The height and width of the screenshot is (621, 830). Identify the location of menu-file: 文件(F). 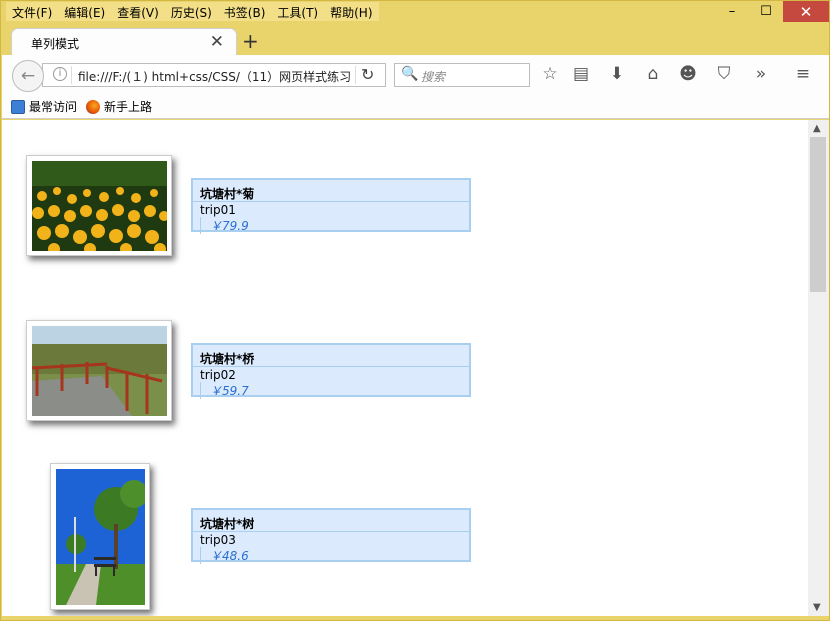
(32, 11).